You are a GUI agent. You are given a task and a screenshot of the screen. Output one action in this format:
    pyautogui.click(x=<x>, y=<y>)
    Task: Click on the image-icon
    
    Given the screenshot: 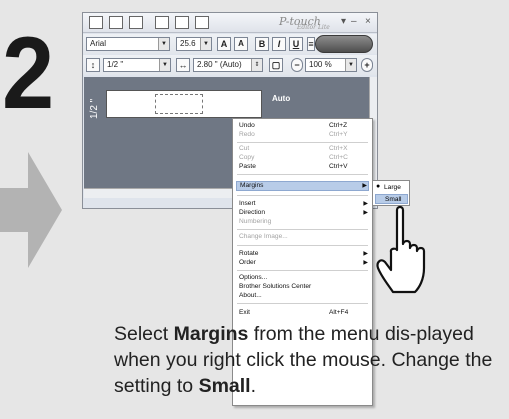 What is the action you would take?
    pyautogui.click(x=182, y=22)
    